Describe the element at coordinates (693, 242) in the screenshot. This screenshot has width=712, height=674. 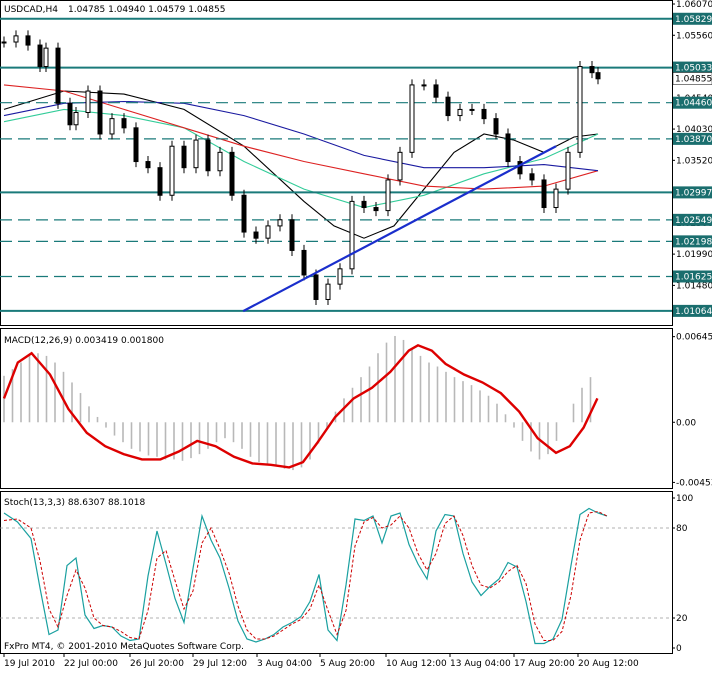
I see `price-level-label: 1.02198` at that location.